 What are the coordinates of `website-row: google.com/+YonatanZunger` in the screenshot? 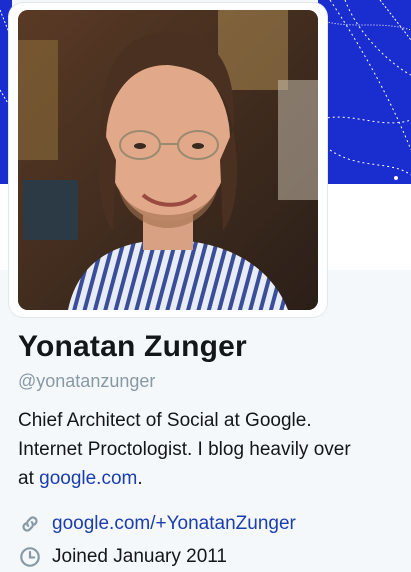 It's located at (157, 524).